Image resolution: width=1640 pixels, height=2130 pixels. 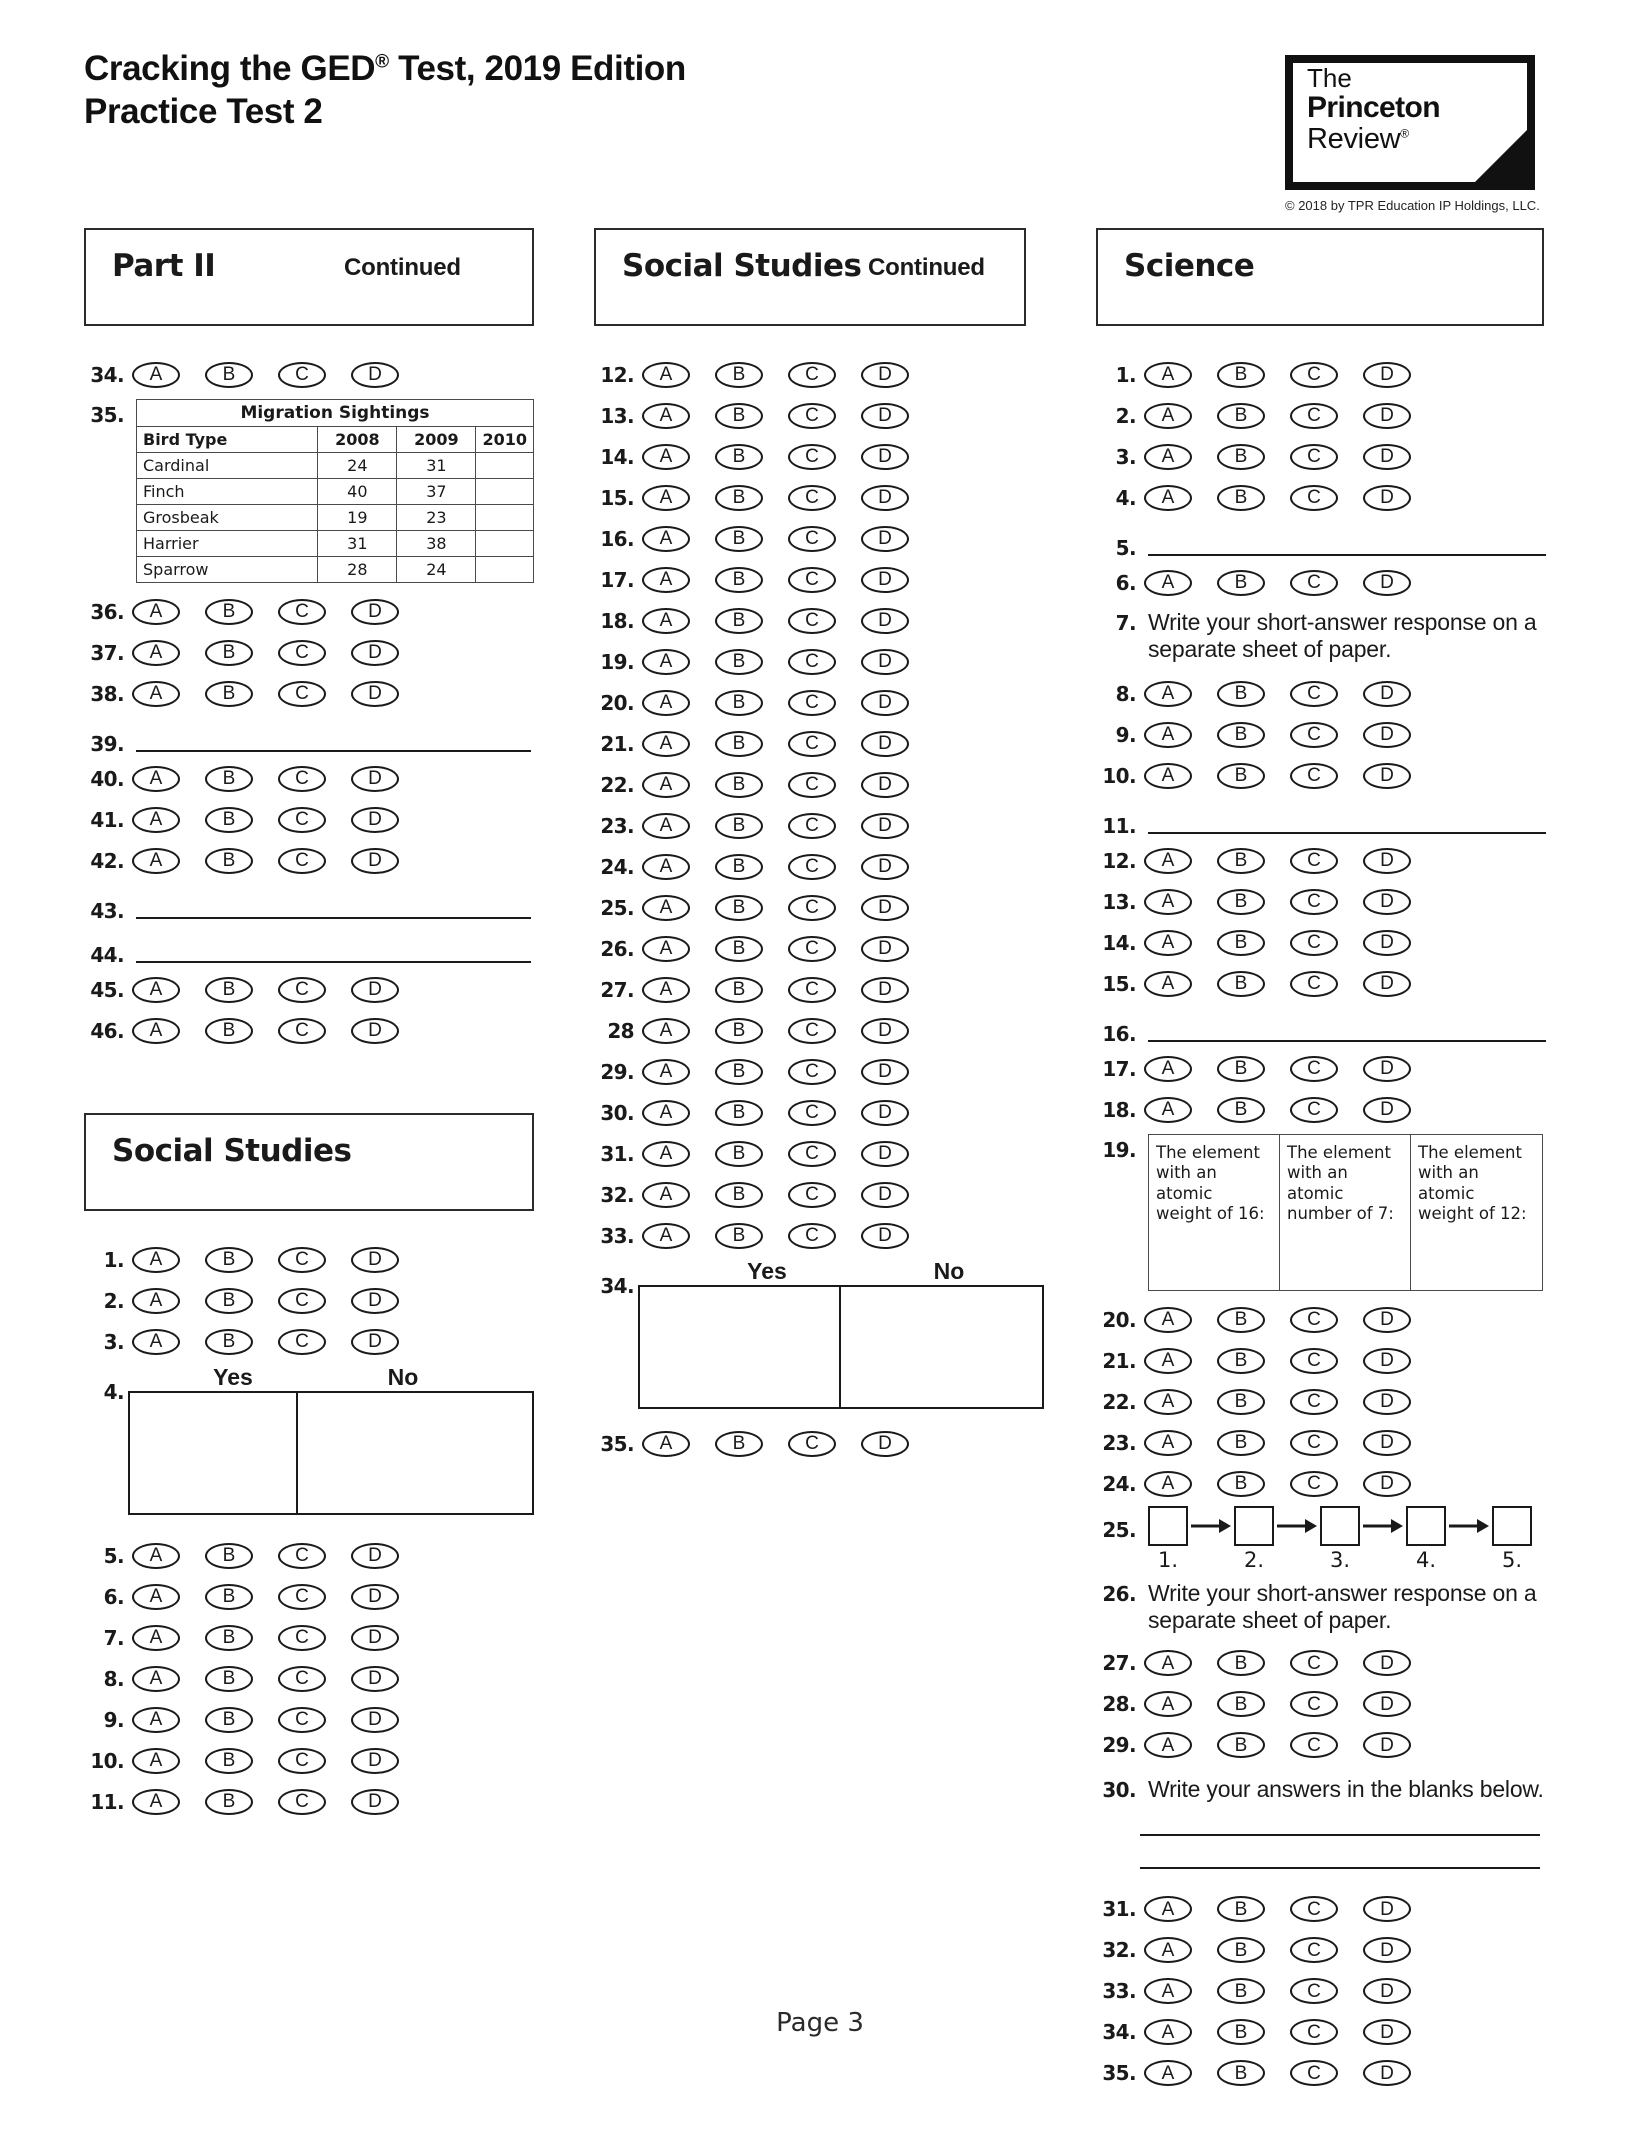 I want to click on answer-row-21: 21. A B C D, so click(x=819, y=743).